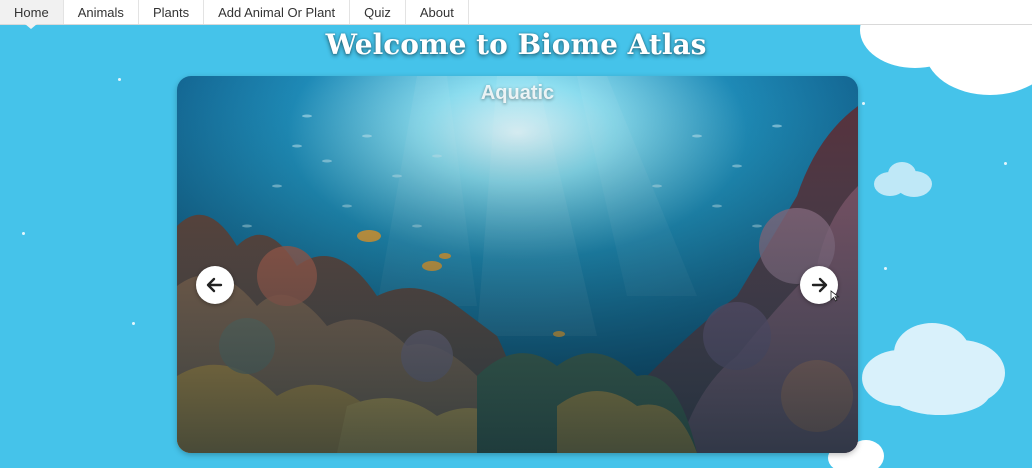  Describe the element at coordinates (437, 12) in the screenshot. I see `nav-about: About` at that location.